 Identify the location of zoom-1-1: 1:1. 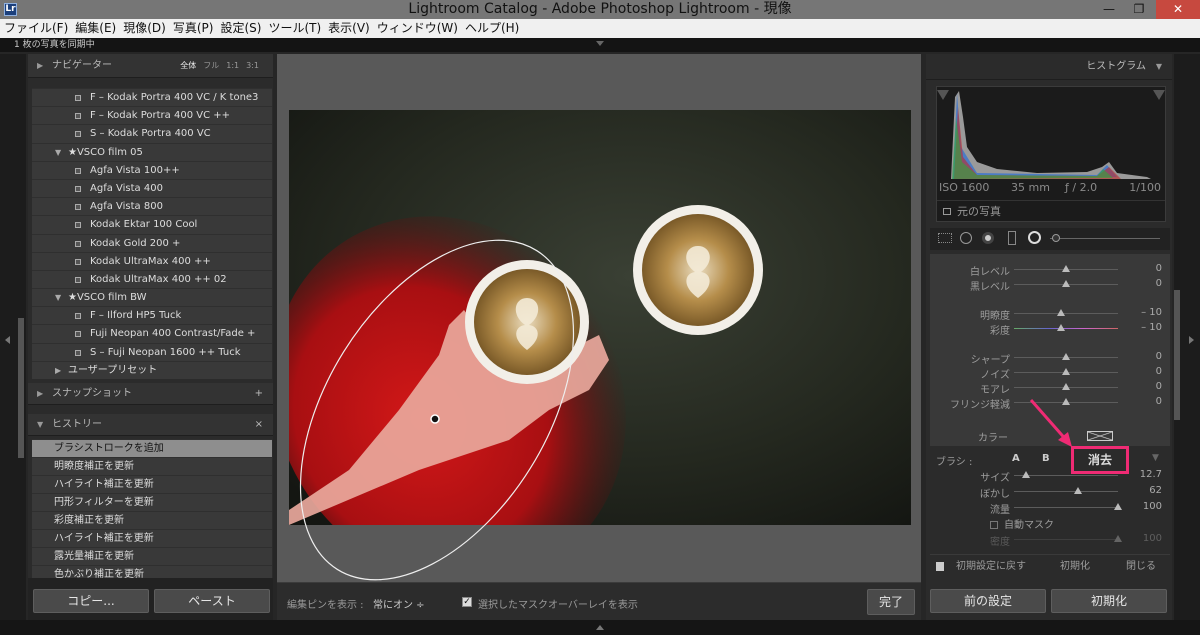
(232, 65).